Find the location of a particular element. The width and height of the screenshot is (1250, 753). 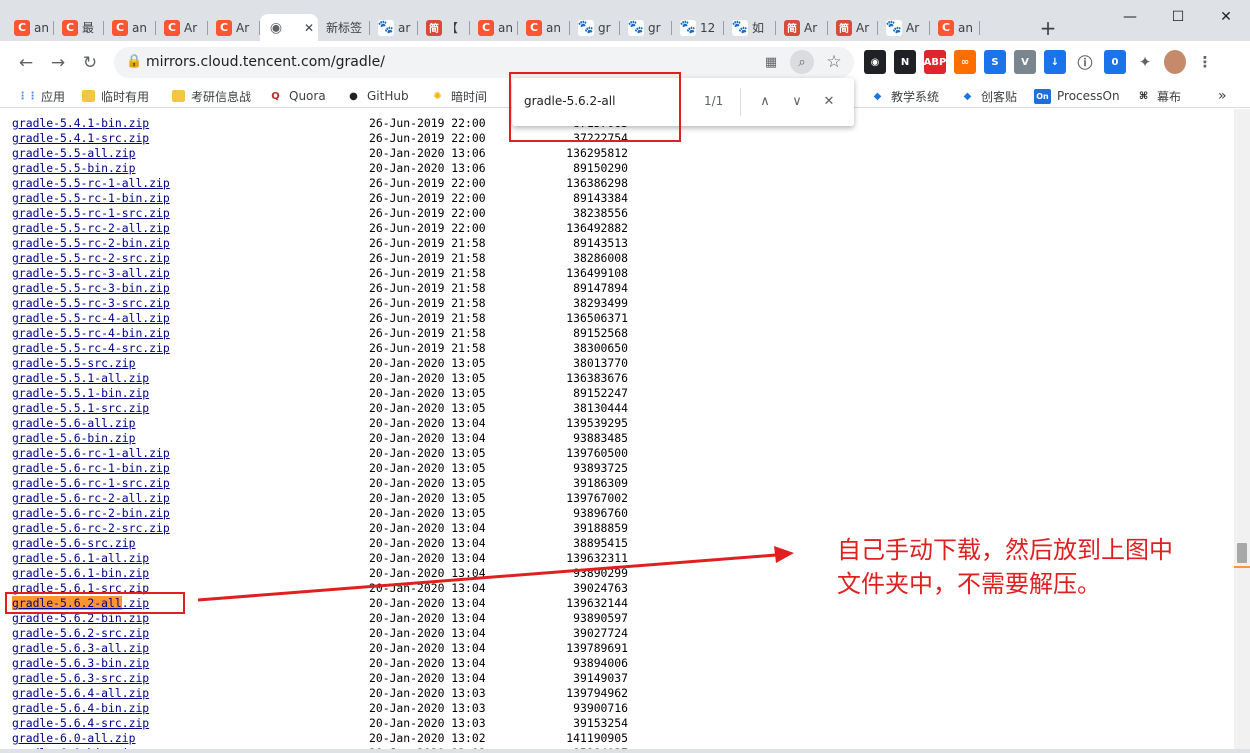

file-link: gradle-5.5-rc-3-bin.zip is located at coordinates (91, 288).